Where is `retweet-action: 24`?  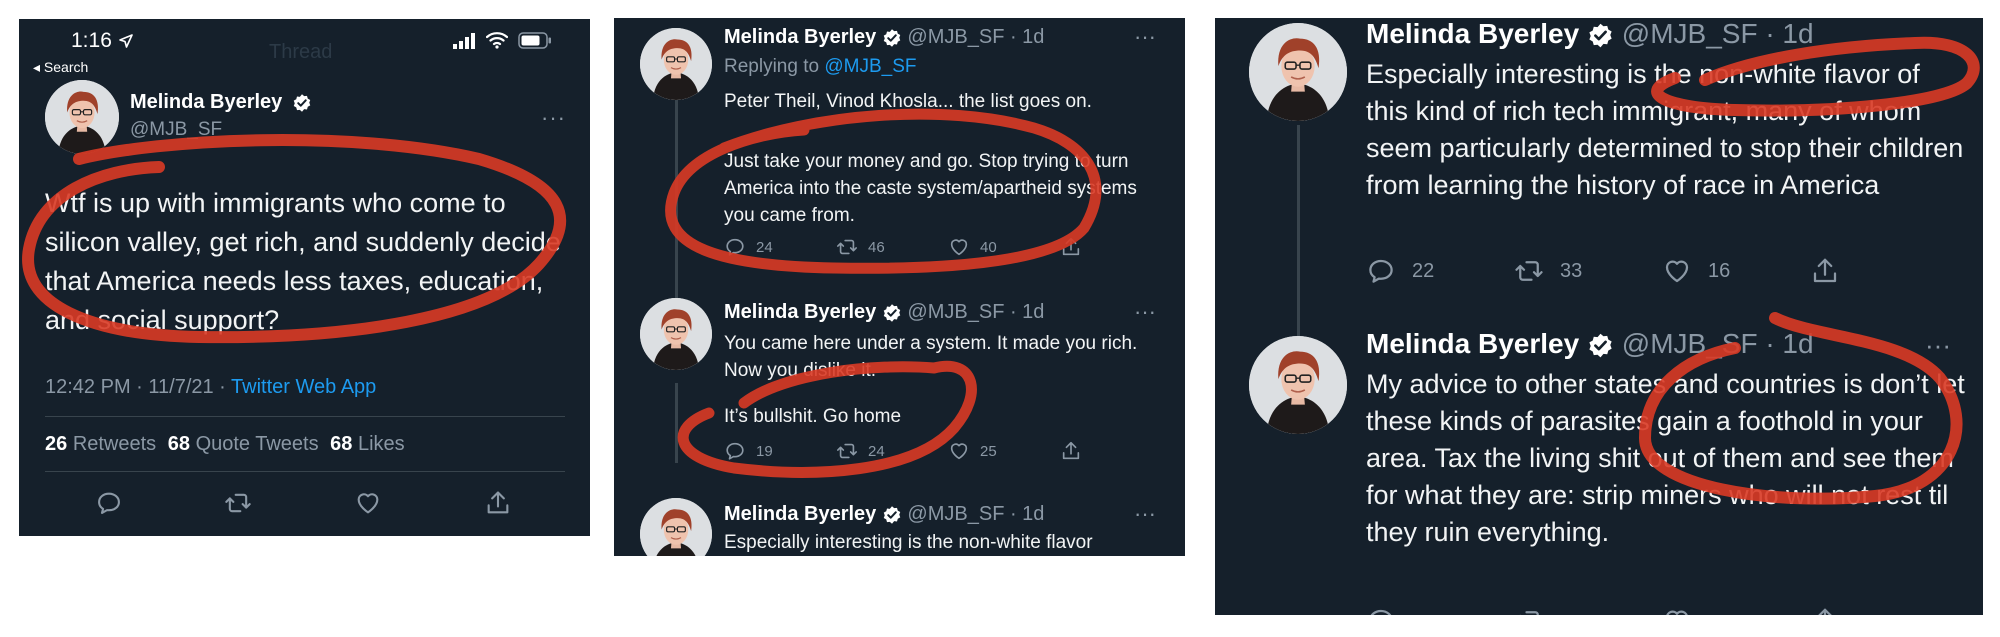 retweet-action: 24 is located at coordinates (860, 451).